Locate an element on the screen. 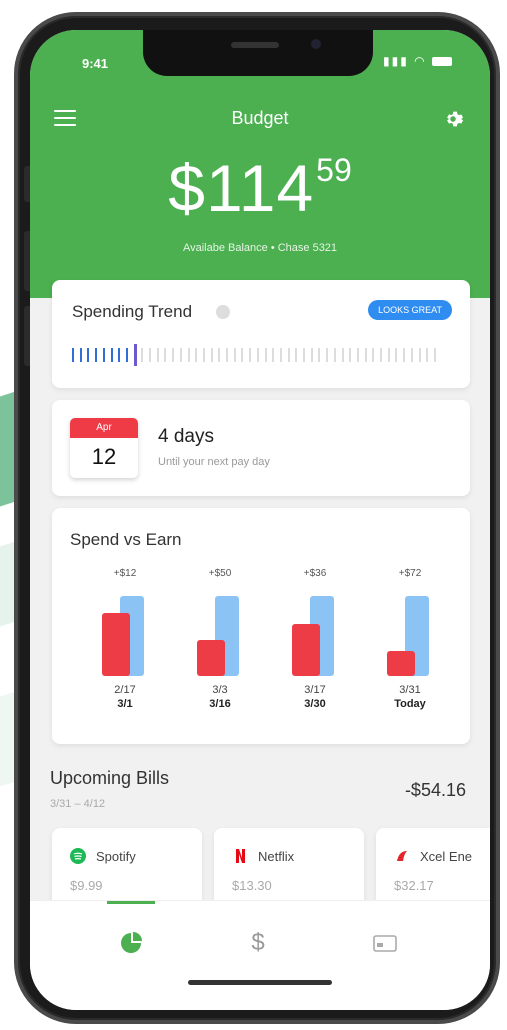 This screenshot has width=507, height=1030. calendar-icon: Apr 12 is located at coordinates (104, 448).